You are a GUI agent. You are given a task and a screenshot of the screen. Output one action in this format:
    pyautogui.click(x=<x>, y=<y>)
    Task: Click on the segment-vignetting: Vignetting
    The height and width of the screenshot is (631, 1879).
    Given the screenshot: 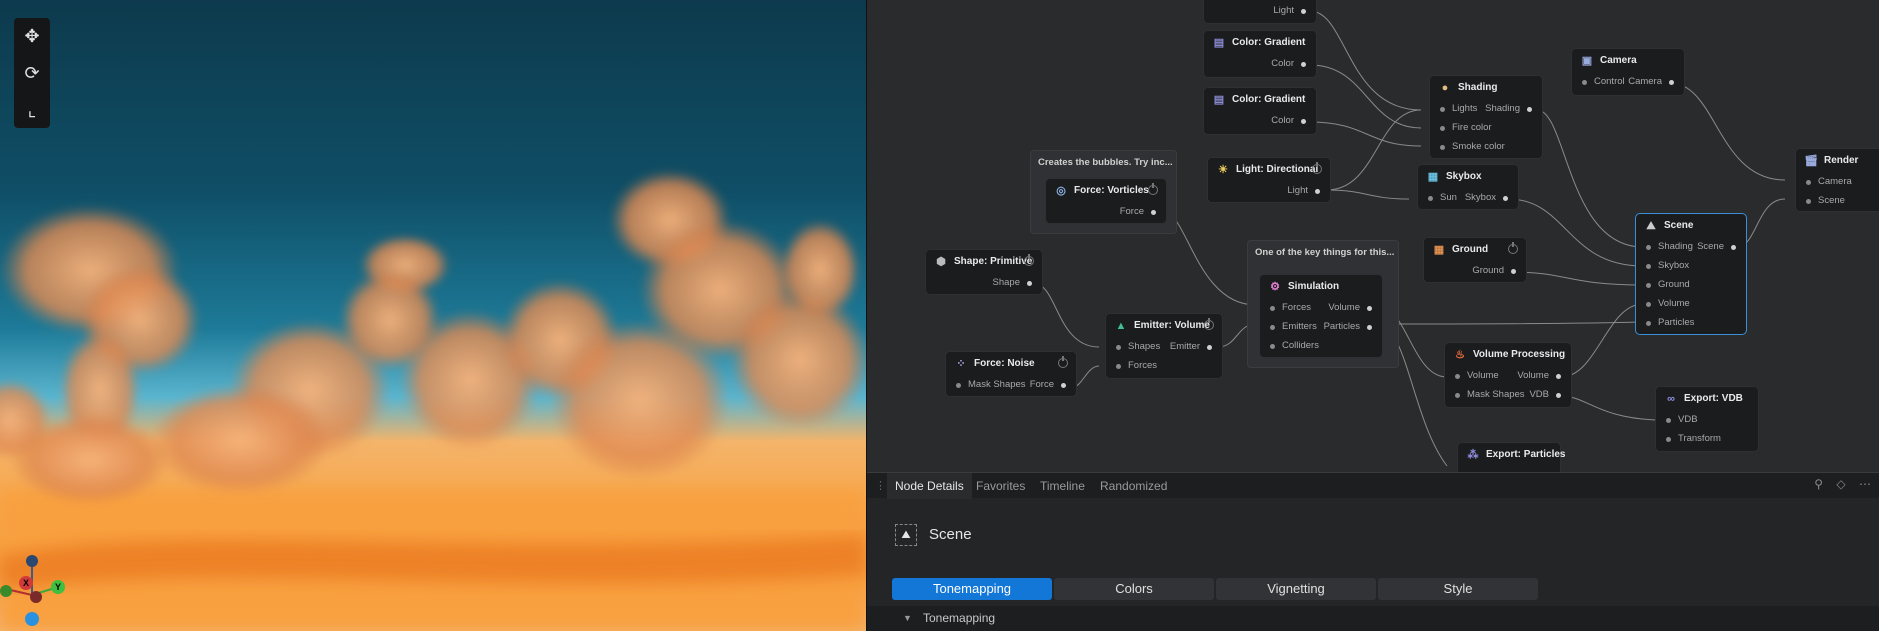 What is the action you would take?
    pyautogui.click(x=1296, y=589)
    